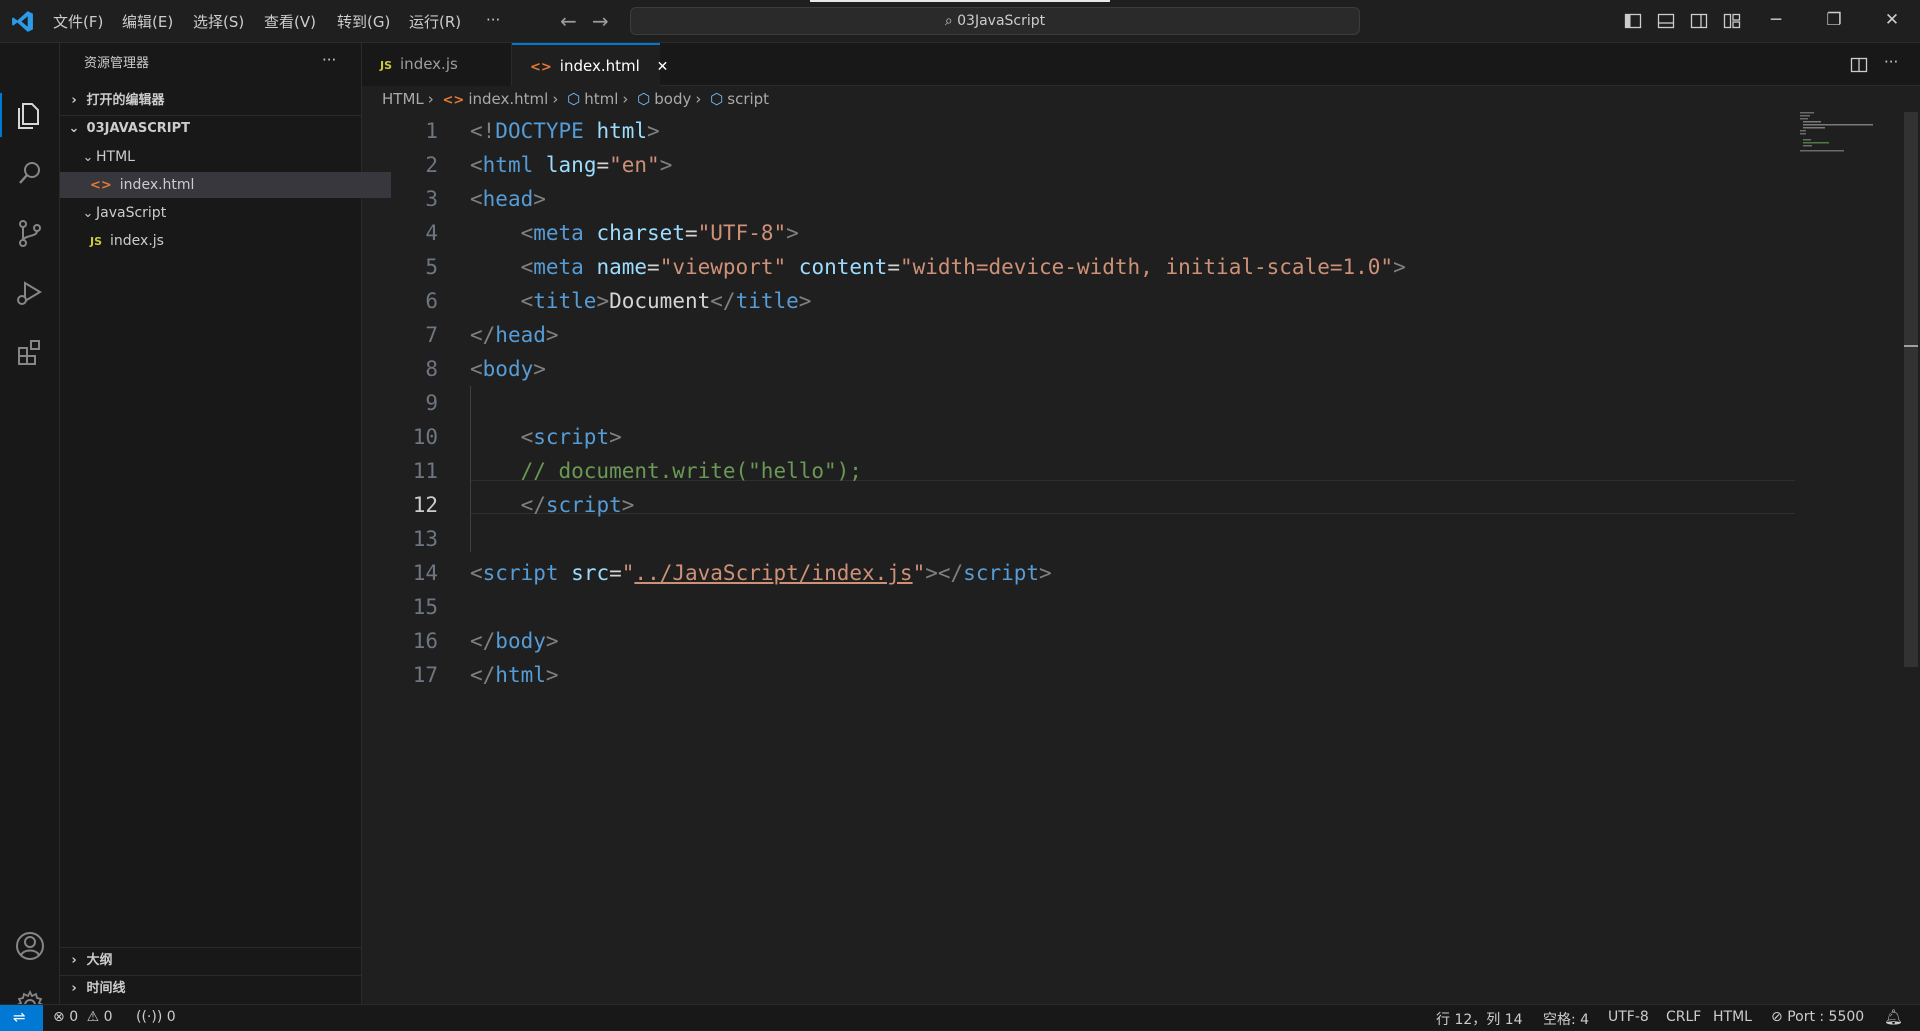 This screenshot has height=1031, width=1920. Describe the element at coordinates (1479, 1019) in the screenshot. I see `cursor-position: 行 12，列 14` at that location.